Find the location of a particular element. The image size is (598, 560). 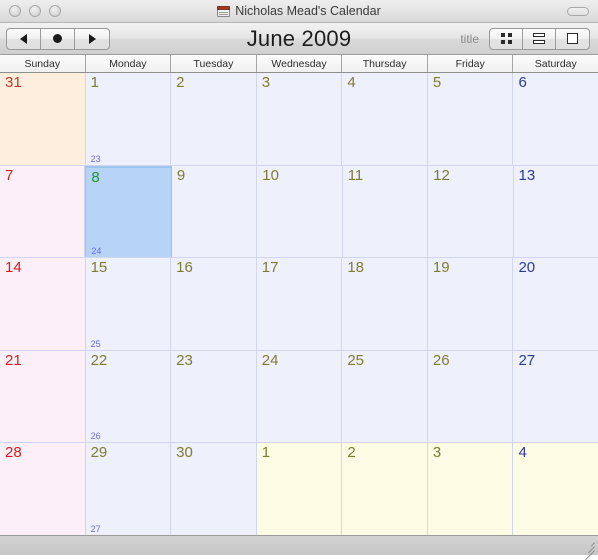

weekday-header-thursday: Thursday is located at coordinates (385, 63).